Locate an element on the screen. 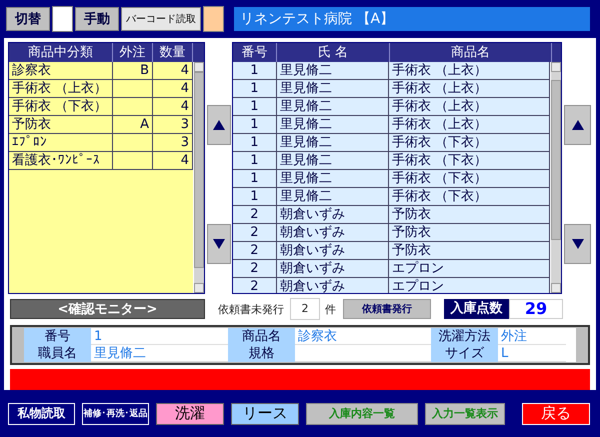  field-label: 規格 is located at coordinates (261, 353).